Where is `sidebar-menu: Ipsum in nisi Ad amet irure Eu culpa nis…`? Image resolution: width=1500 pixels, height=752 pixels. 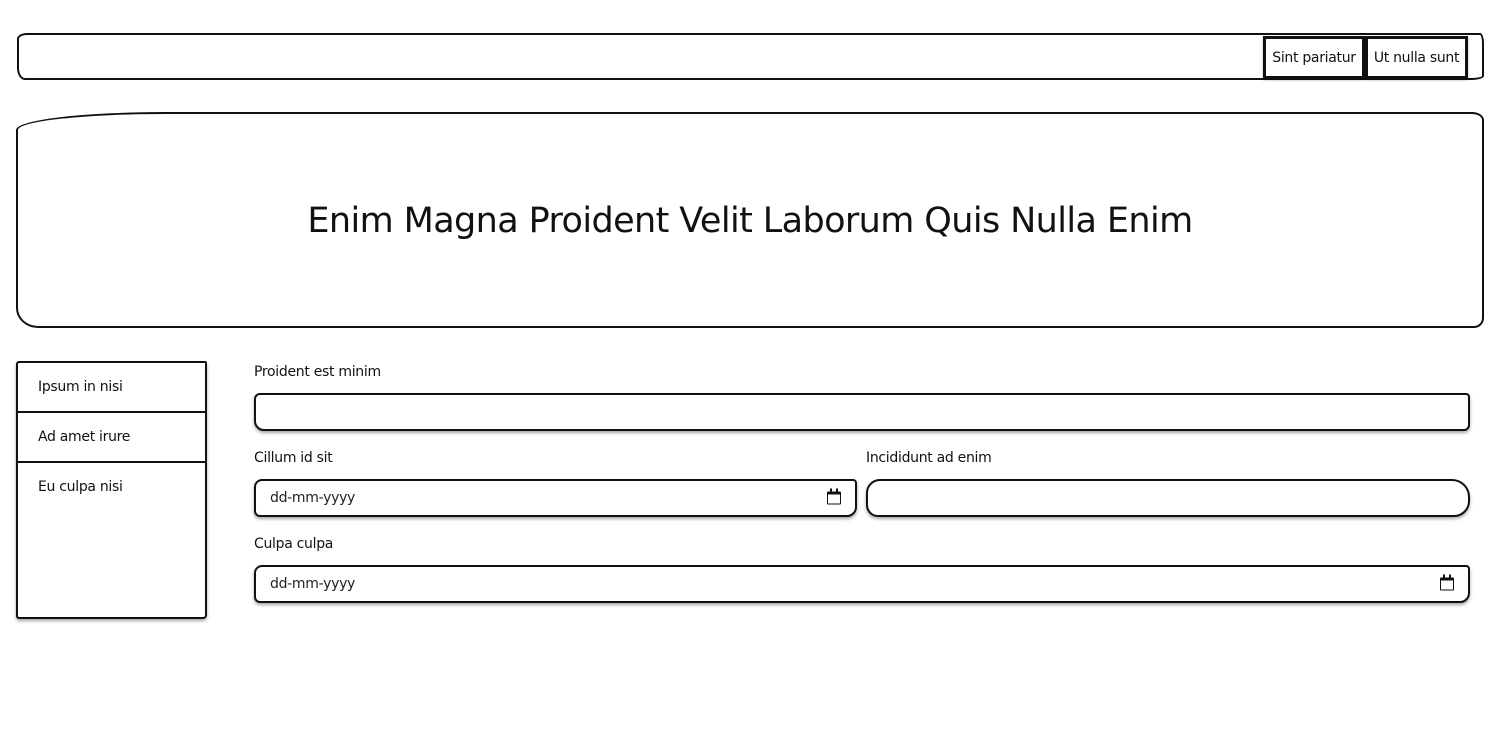
sidebar-menu: Ipsum in nisi Ad amet irure Eu culpa nis… is located at coordinates (111, 490).